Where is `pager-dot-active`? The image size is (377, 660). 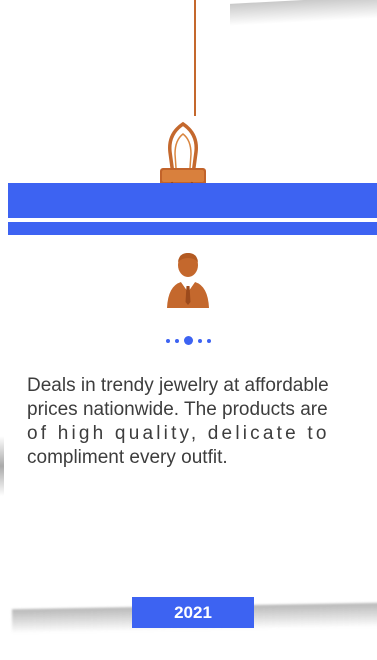
pager-dot-active is located at coordinates (188, 340).